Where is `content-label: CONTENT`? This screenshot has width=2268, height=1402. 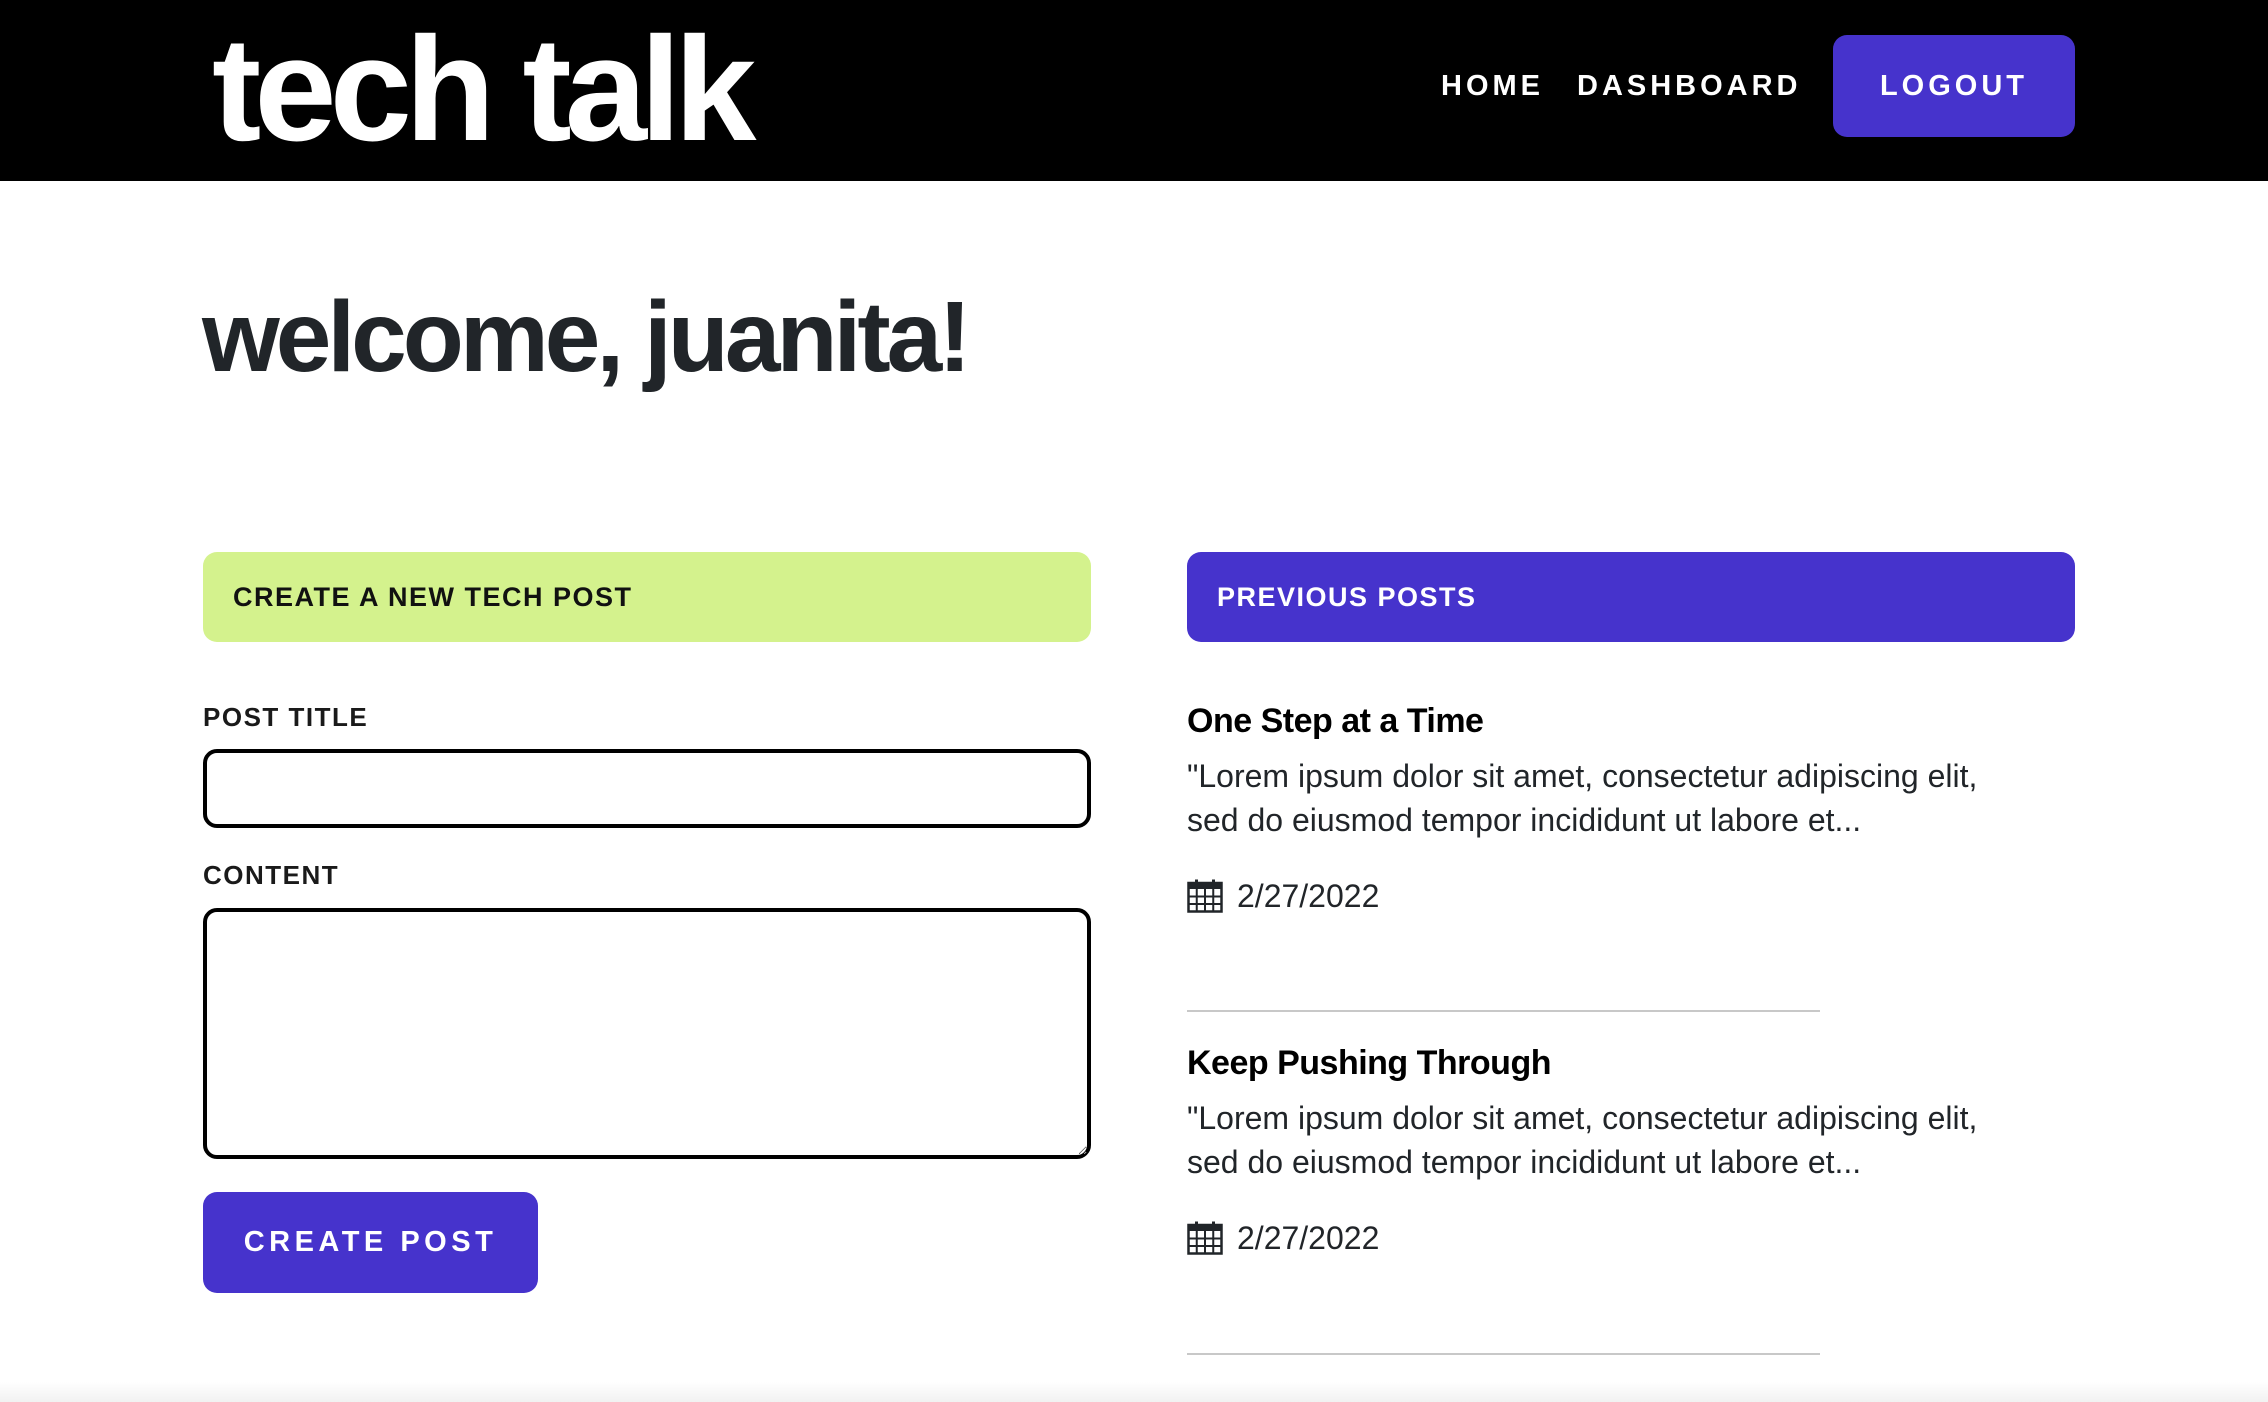
content-label: CONTENT is located at coordinates (271, 875).